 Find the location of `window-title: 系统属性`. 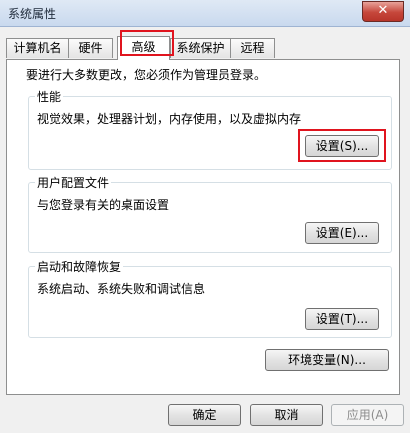

window-title: 系统属性 is located at coordinates (32, 14).